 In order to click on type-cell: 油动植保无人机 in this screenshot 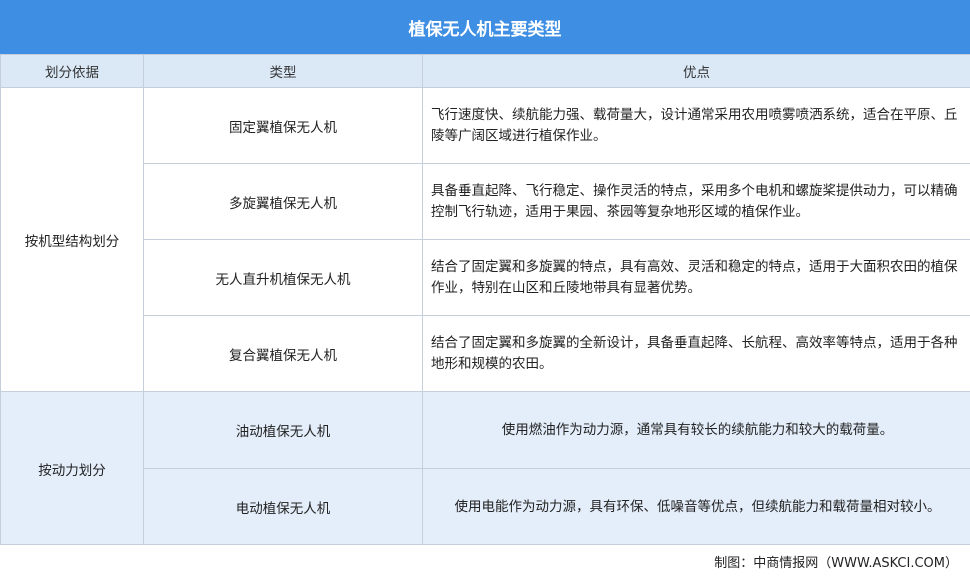, I will do `click(283, 430)`.